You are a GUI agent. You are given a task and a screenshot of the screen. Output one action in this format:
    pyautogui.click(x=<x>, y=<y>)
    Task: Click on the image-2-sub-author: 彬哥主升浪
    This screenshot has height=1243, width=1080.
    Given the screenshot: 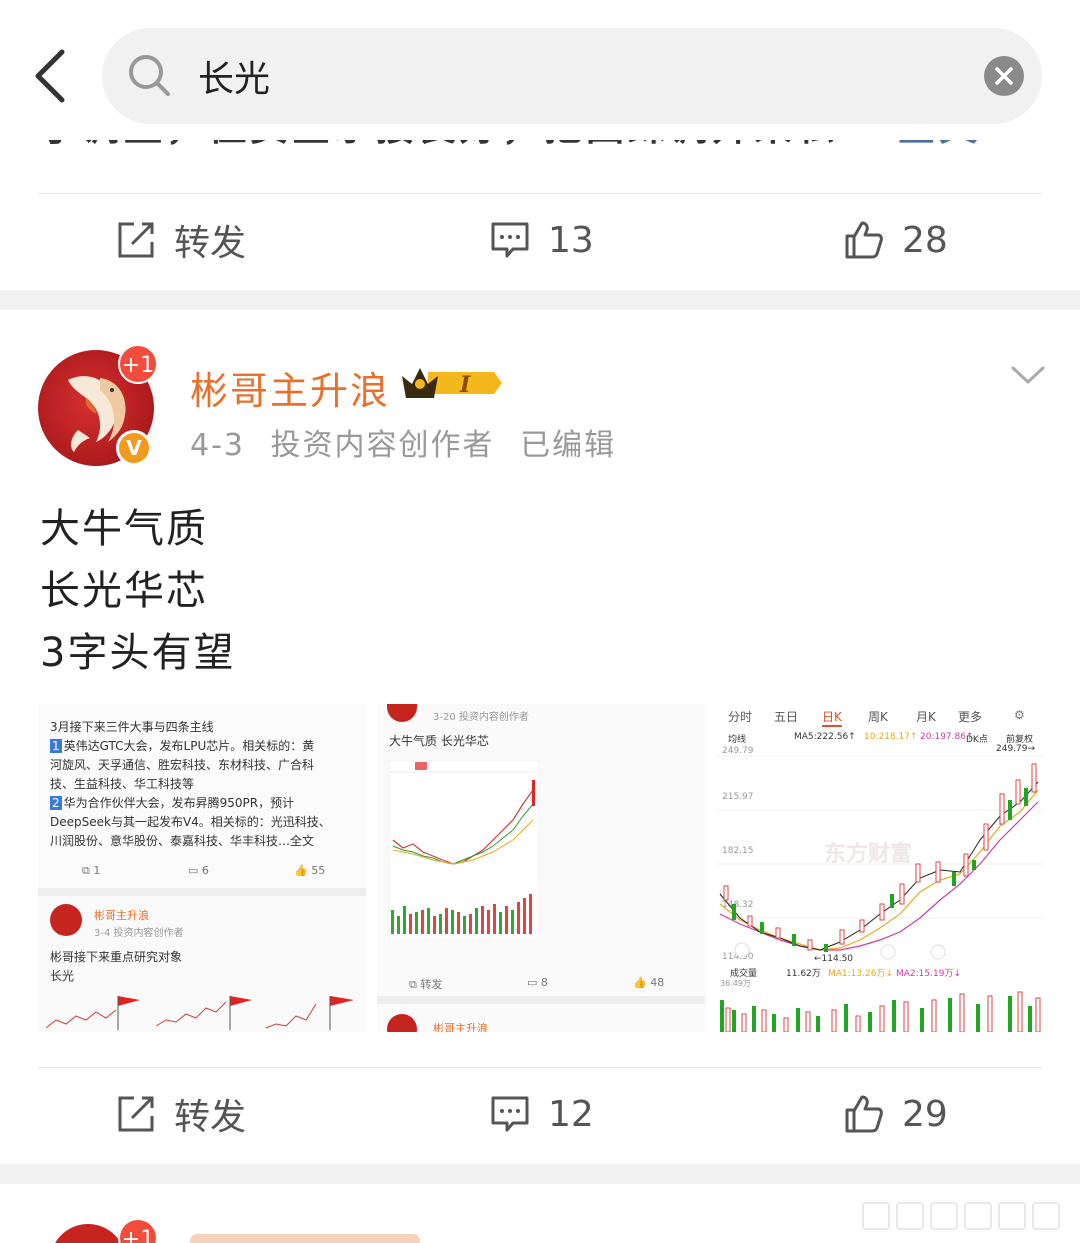 What is the action you would take?
    pyautogui.click(x=460, y=1027)
    